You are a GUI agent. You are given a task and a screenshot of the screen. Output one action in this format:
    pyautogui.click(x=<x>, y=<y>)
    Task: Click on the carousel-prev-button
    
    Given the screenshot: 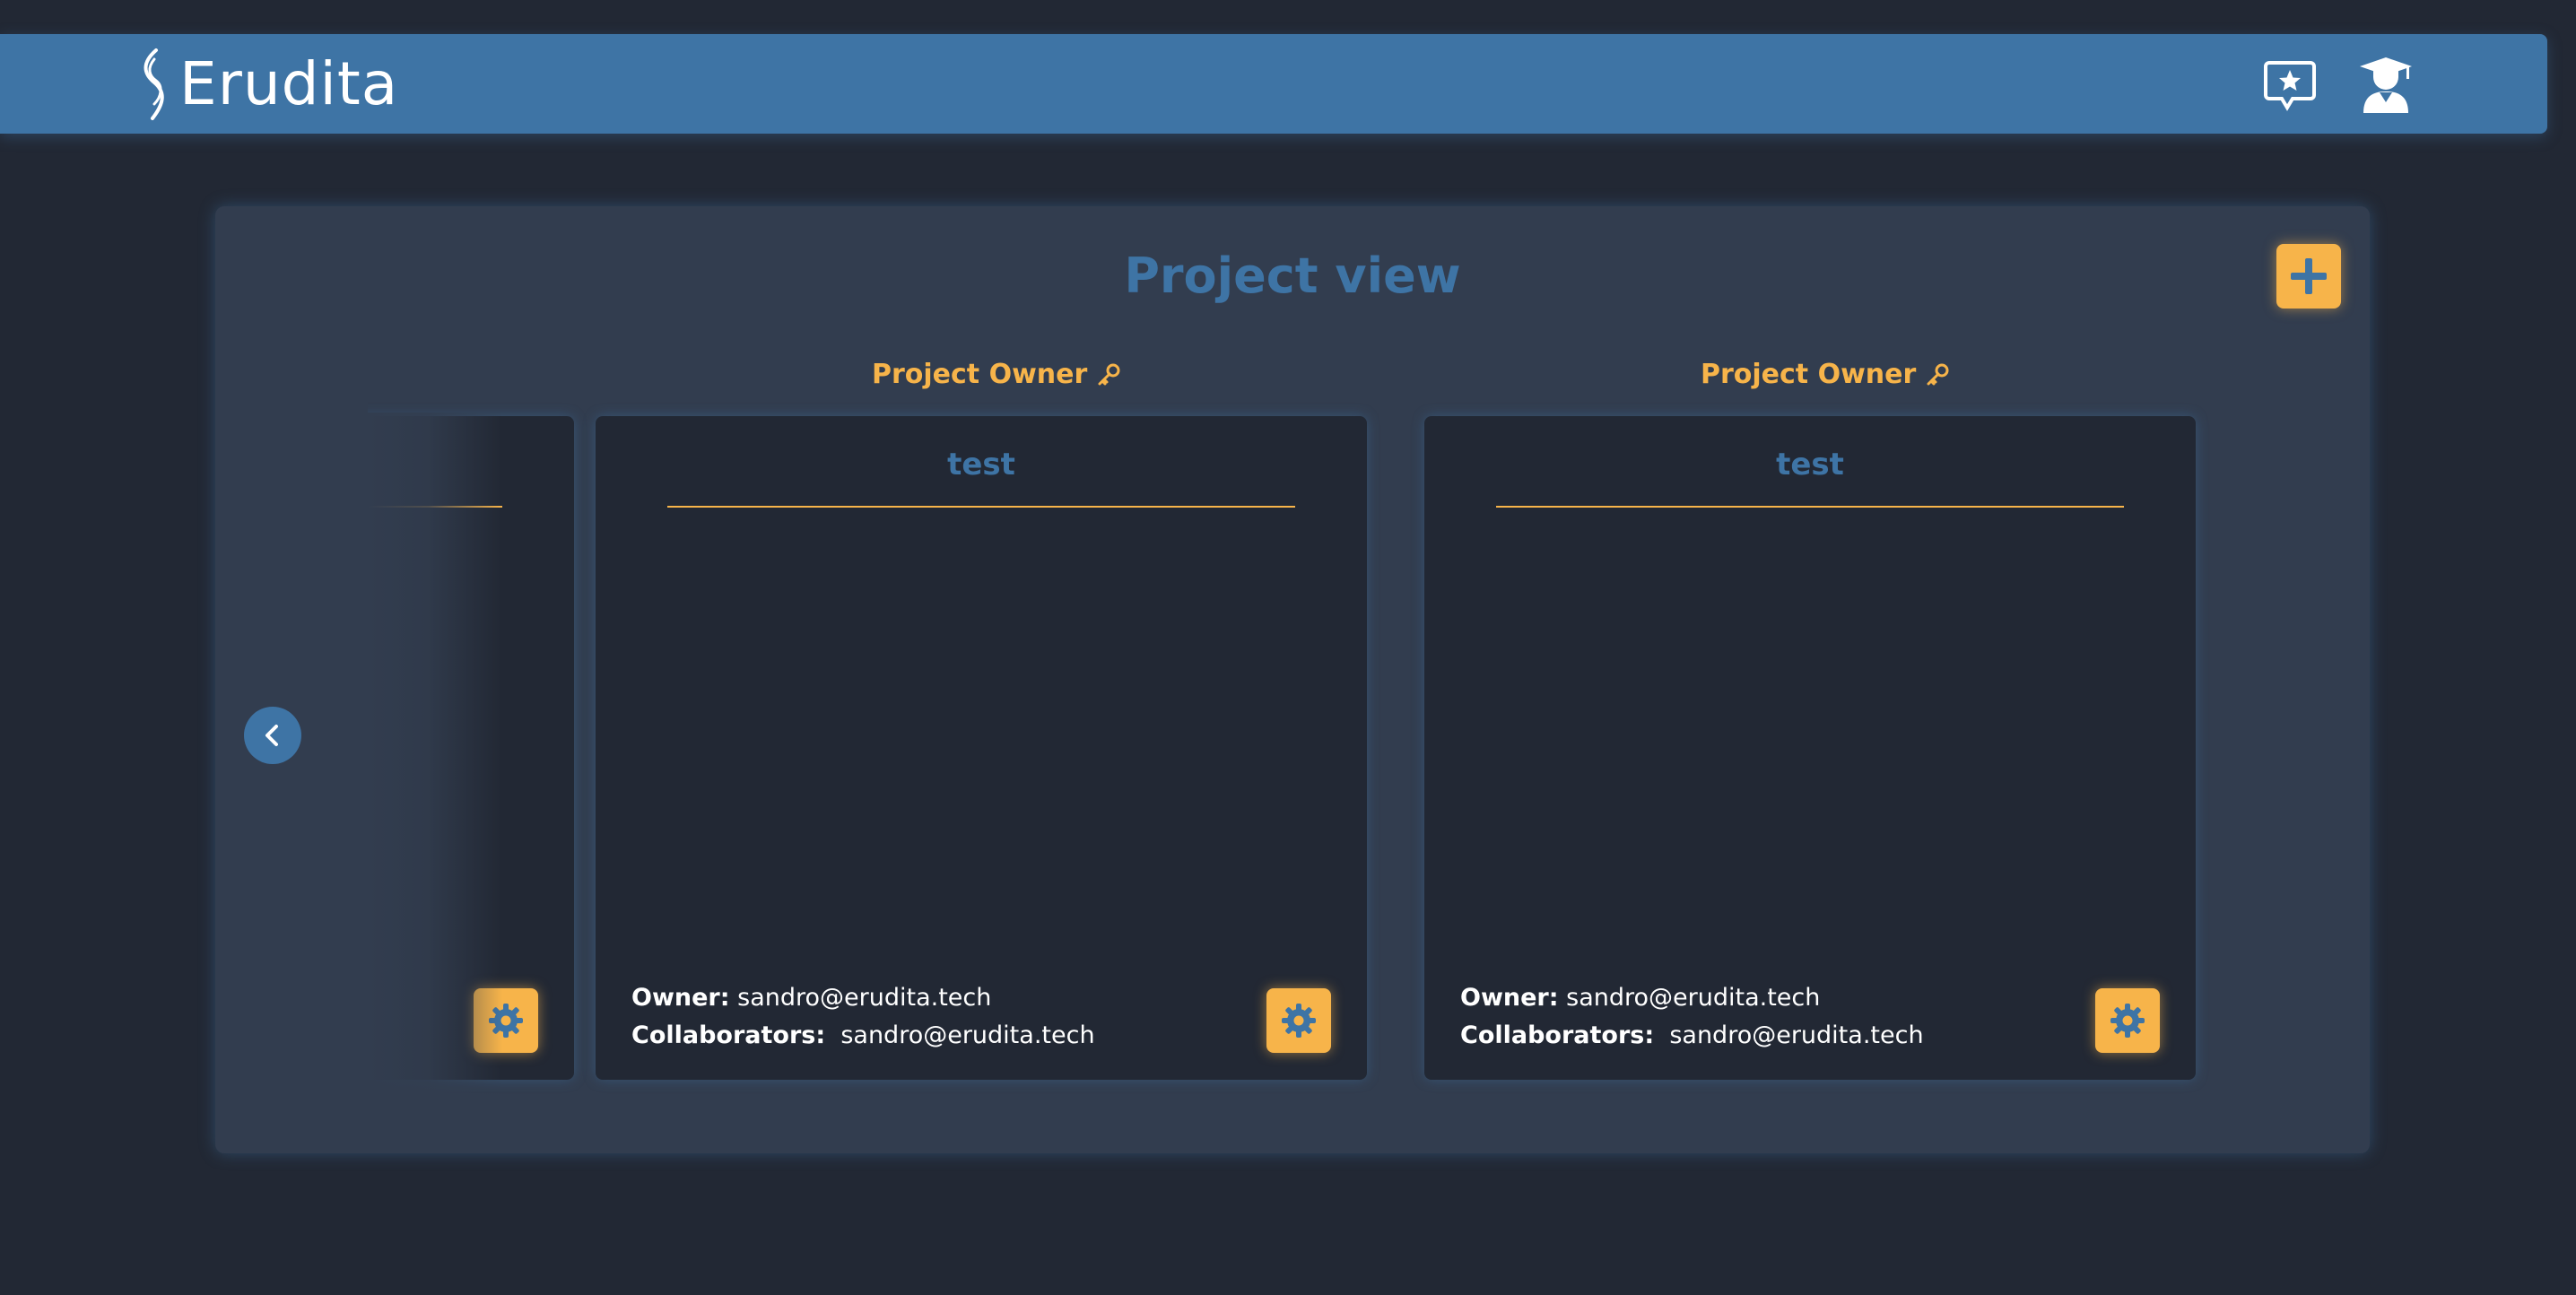 What is the action you would take?
    pyautogui.click(x=272, y=735)
    